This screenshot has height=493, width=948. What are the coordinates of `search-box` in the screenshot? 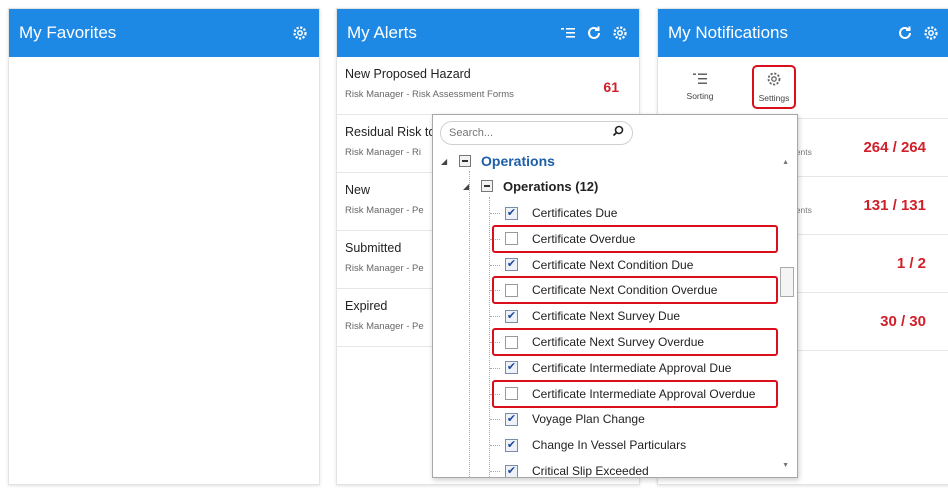 It's located at (536, 133).